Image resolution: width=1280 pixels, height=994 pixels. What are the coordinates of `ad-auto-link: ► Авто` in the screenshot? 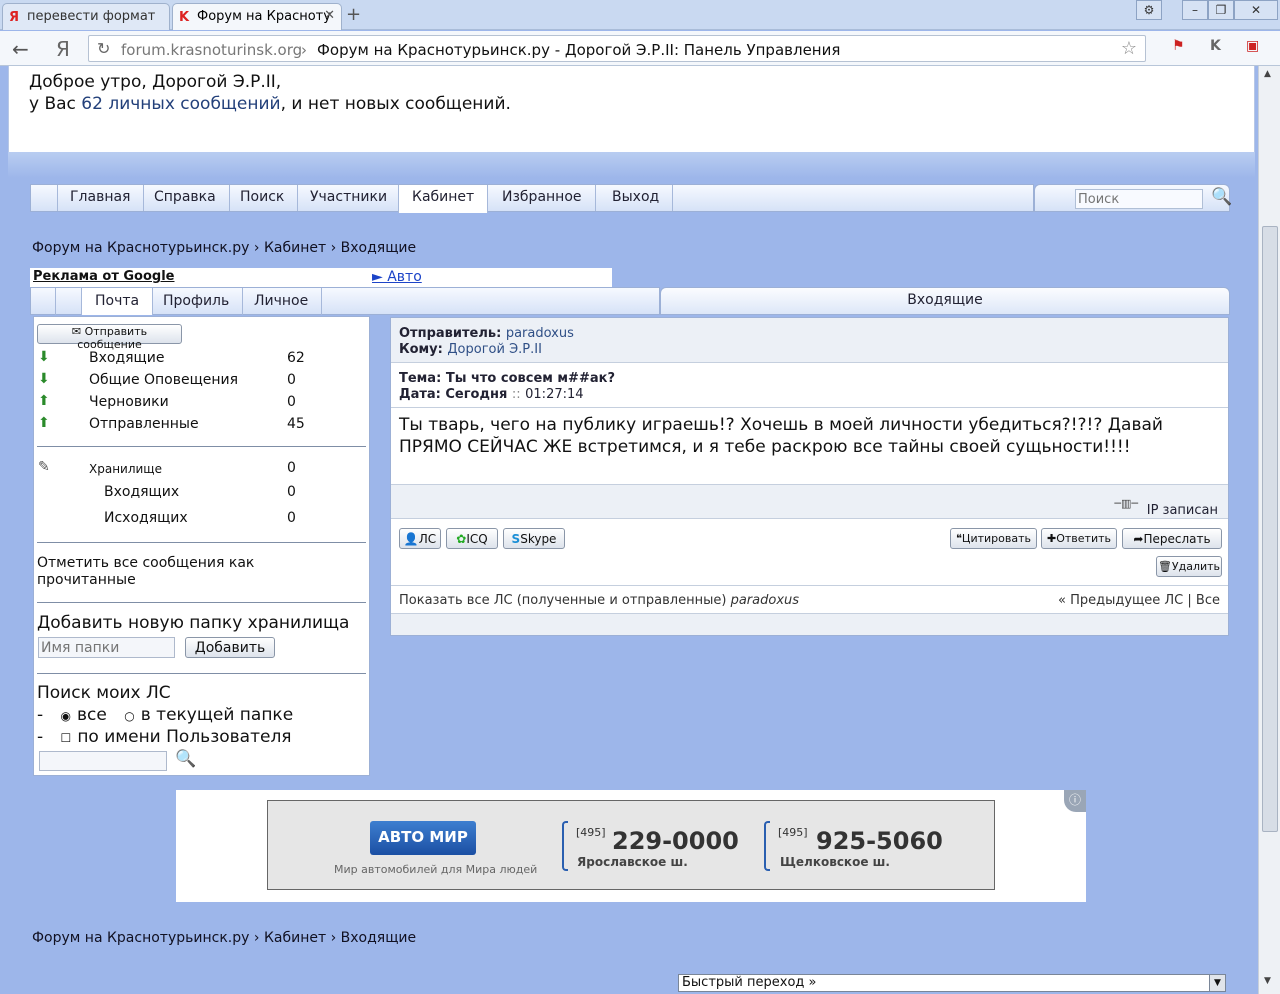 It's located at (397, 277).